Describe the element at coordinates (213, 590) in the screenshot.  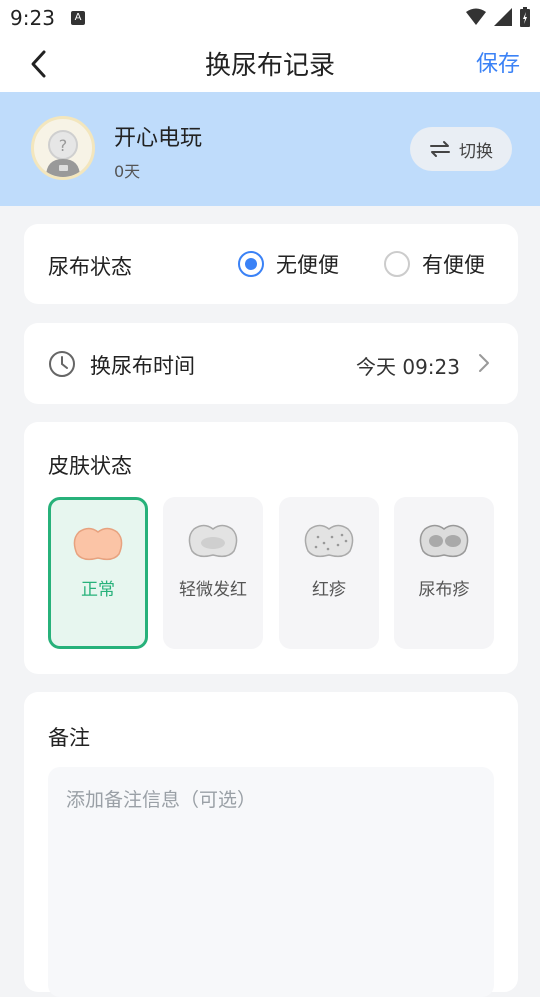
I see `skin-option-label: 轻微发红` at that location.